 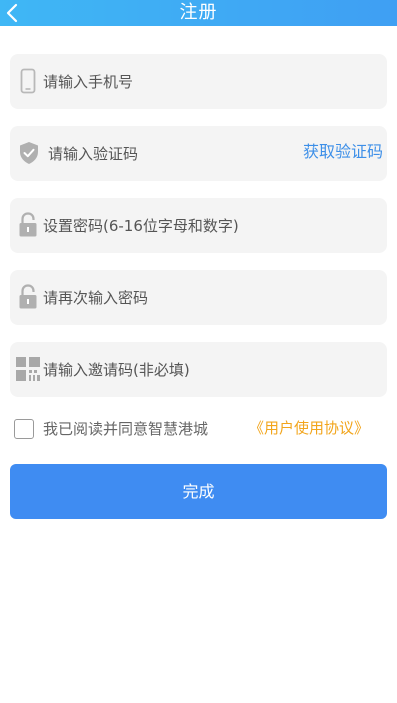 I want to click on qr-code-icon, so click(x=28, y=369).